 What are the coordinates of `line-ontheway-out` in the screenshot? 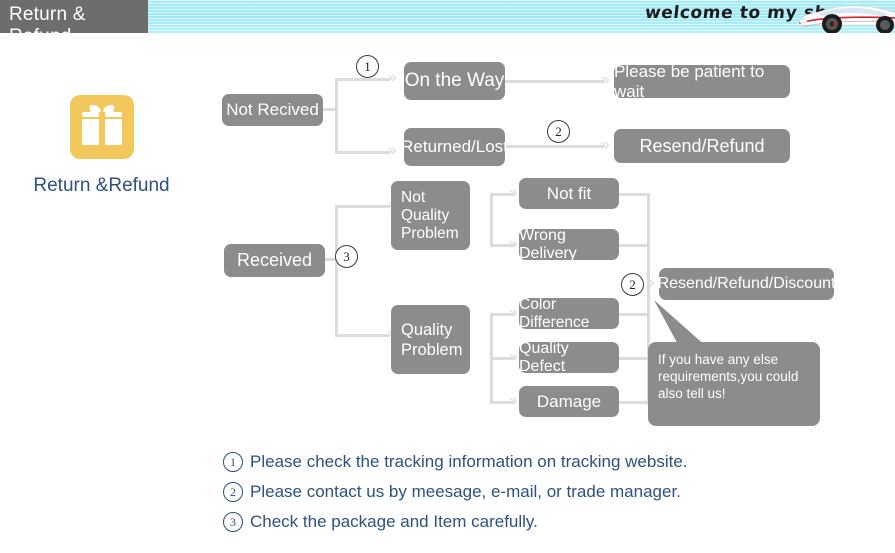 It's located at (554, 81).